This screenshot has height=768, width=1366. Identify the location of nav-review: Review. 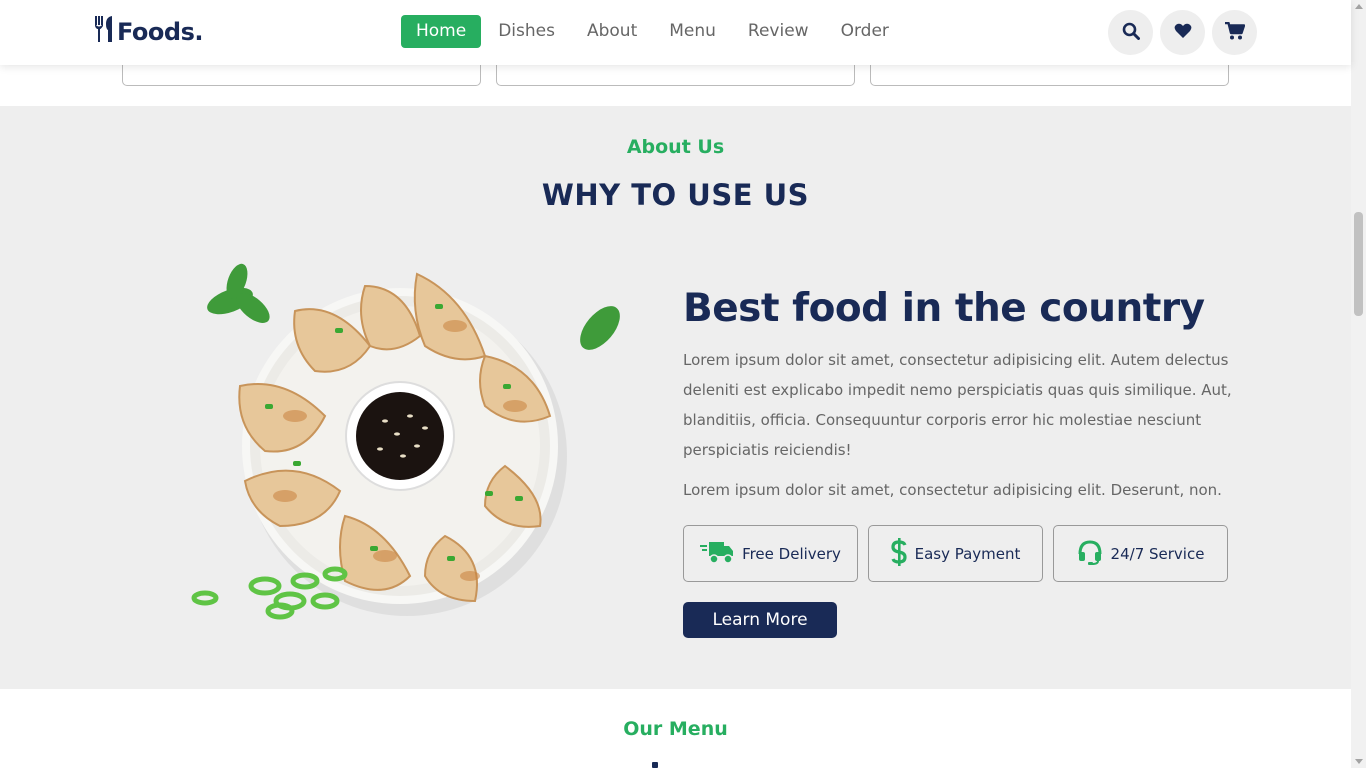
(778, 31).